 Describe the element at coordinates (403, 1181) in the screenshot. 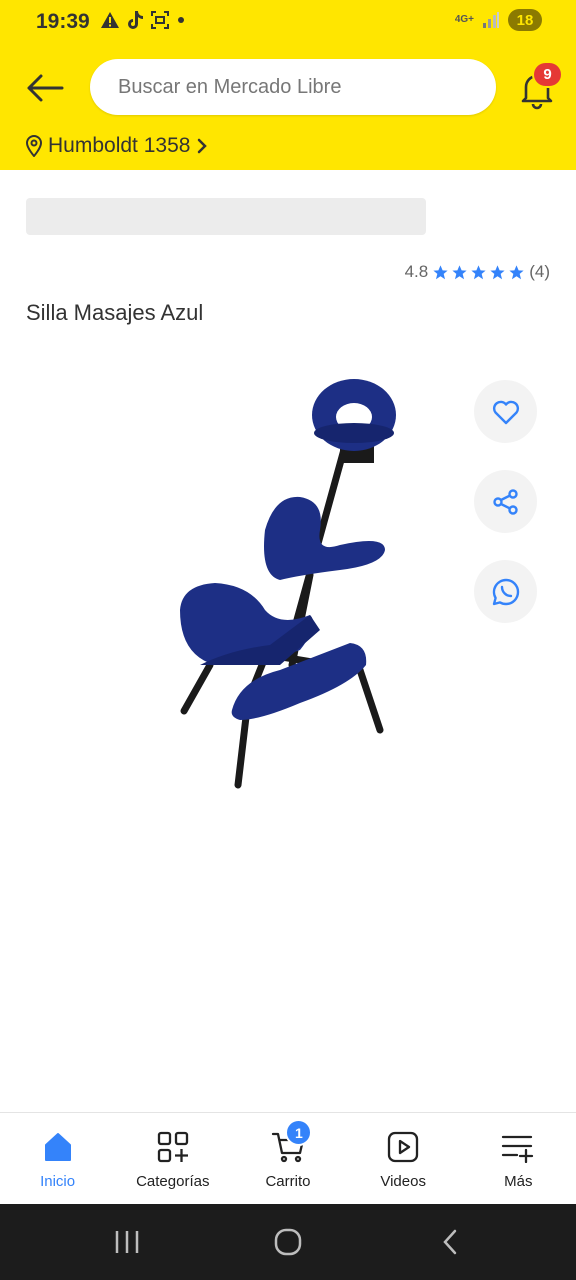

I see `nav-label: Videos` at that location.